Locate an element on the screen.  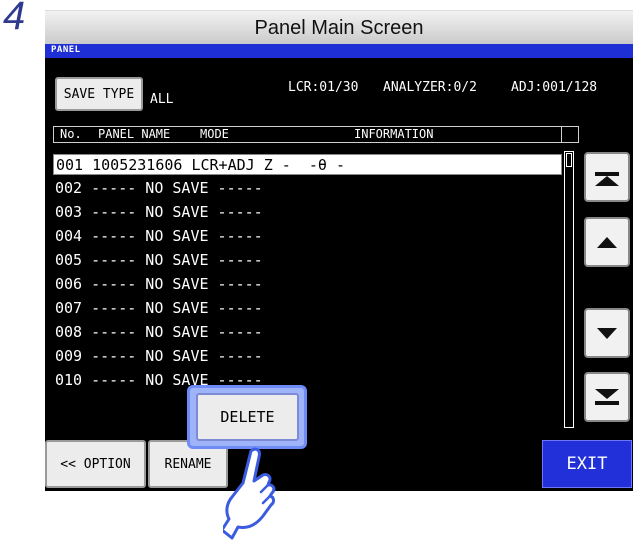
list-item: 007 ----- NO SAVE ----- is located at coordinates (307, 308).